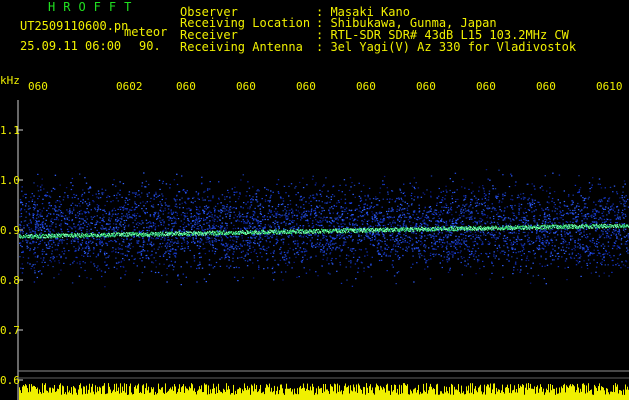 This screenshot has height=400, width=629. I want to click on y-axis-unit: kHz, so click(10, 80).